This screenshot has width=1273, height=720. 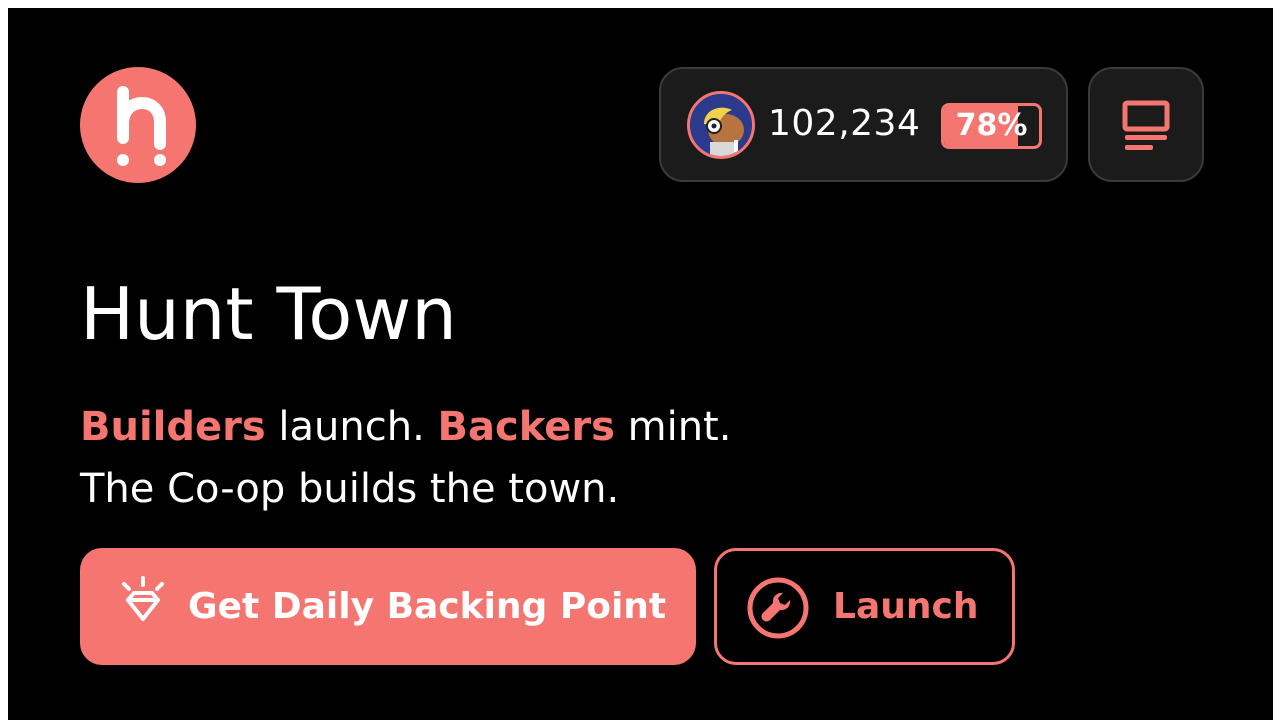 I want to click on wallet-stats-pill: 102,234 78%, so click(x=863, y=124).